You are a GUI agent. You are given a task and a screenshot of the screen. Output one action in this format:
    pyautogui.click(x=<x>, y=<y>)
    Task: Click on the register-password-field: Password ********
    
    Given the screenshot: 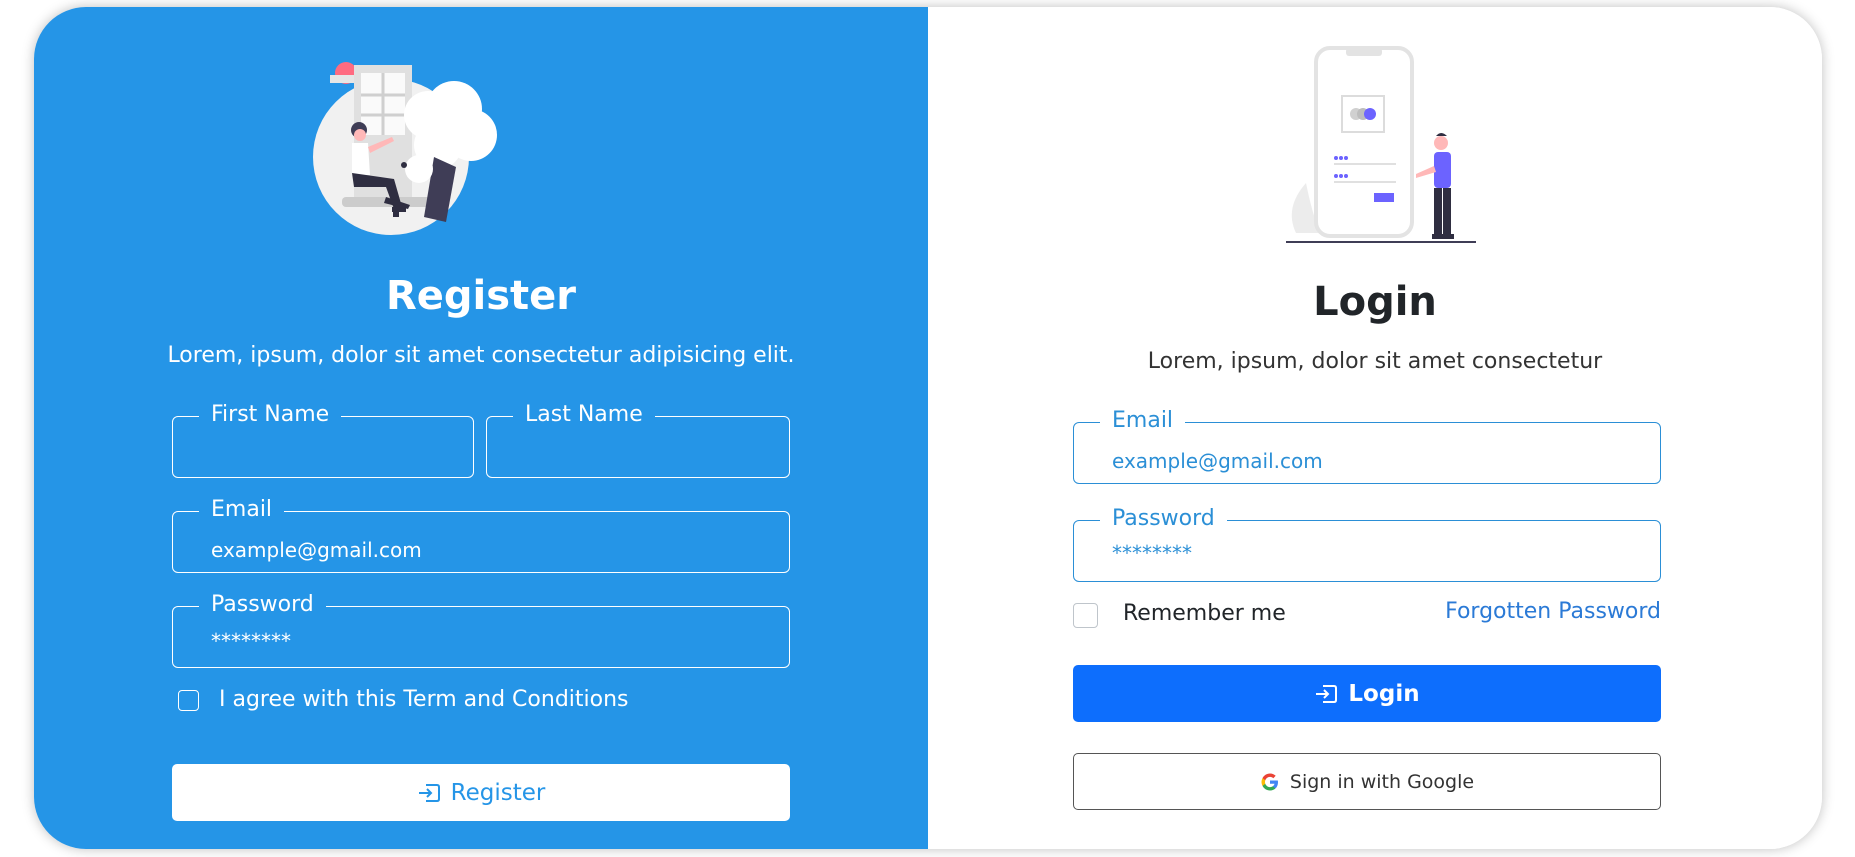 What is the action you would take?
    pyautogui.click(x=481, y=629)
    